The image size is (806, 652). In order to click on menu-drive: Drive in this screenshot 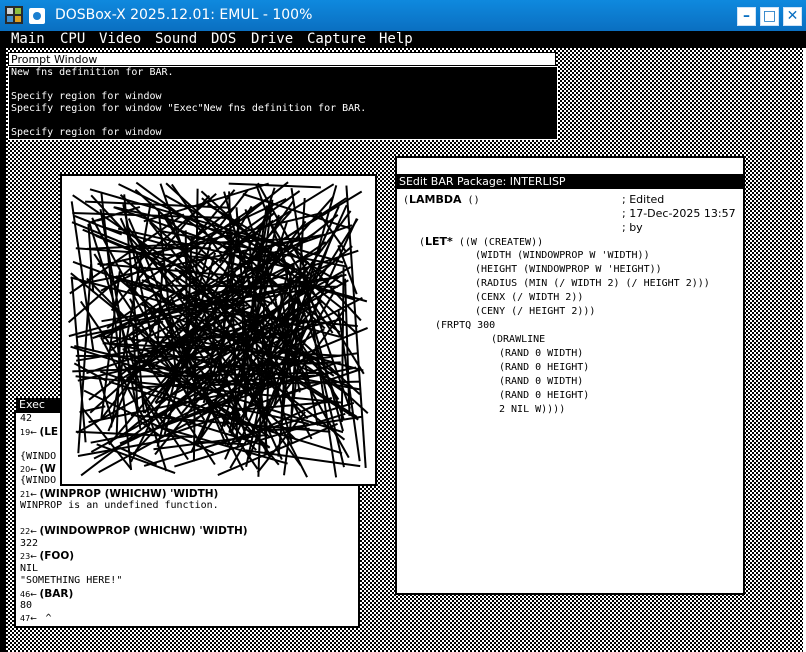, I will do `click(272, 39)`.